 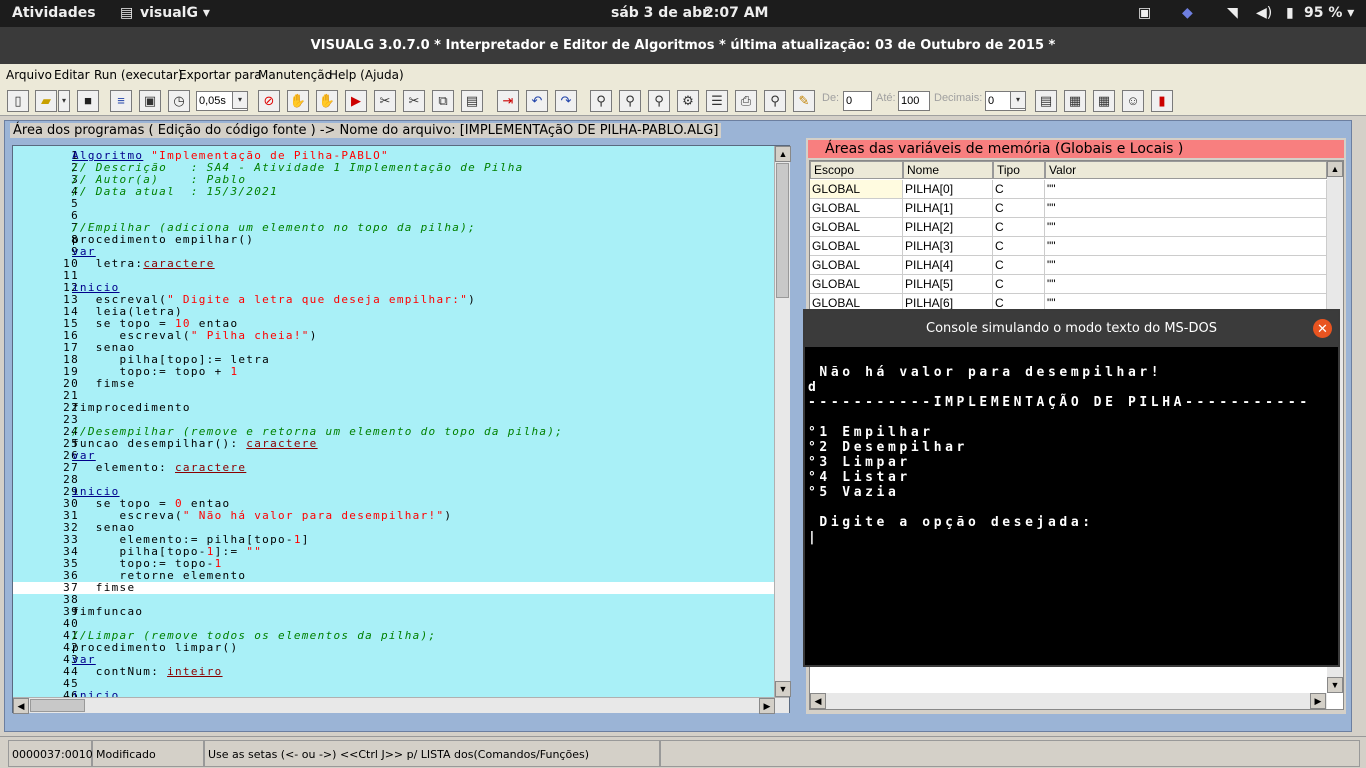 What do you see at coordinates (295, 75) in the screenshot?
I see `menu-manutencao: Manutenção` at bounding box center [295, 75].